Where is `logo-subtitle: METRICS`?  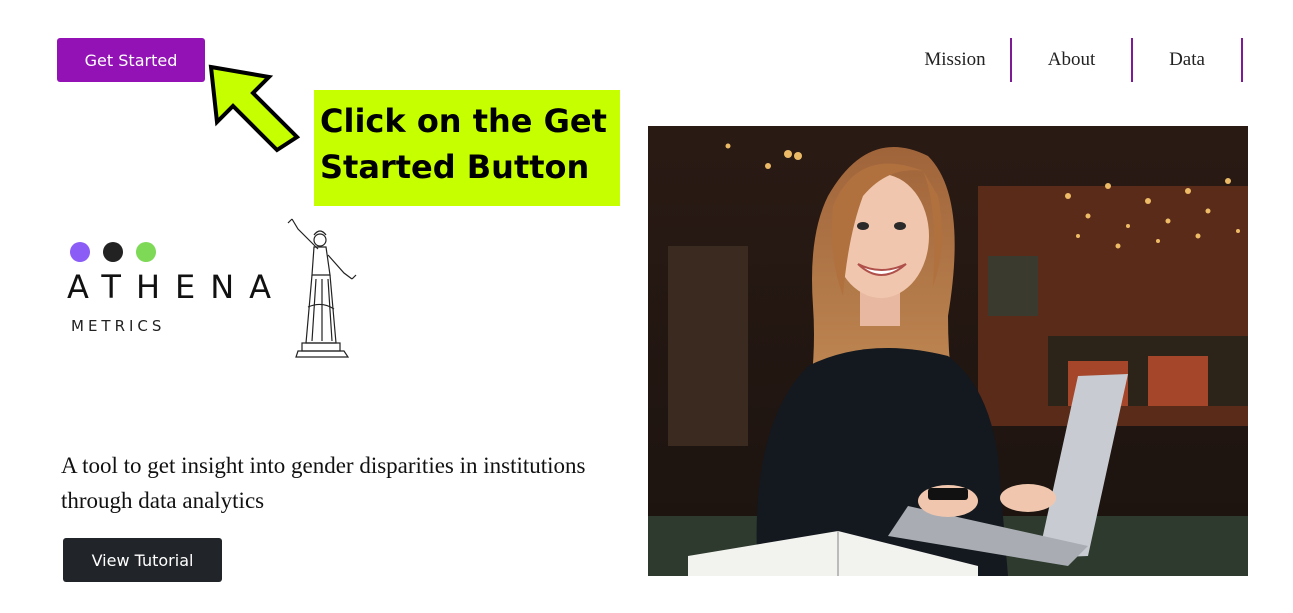 logo-subtitle: METRICS is located at coordinates (118, 326).